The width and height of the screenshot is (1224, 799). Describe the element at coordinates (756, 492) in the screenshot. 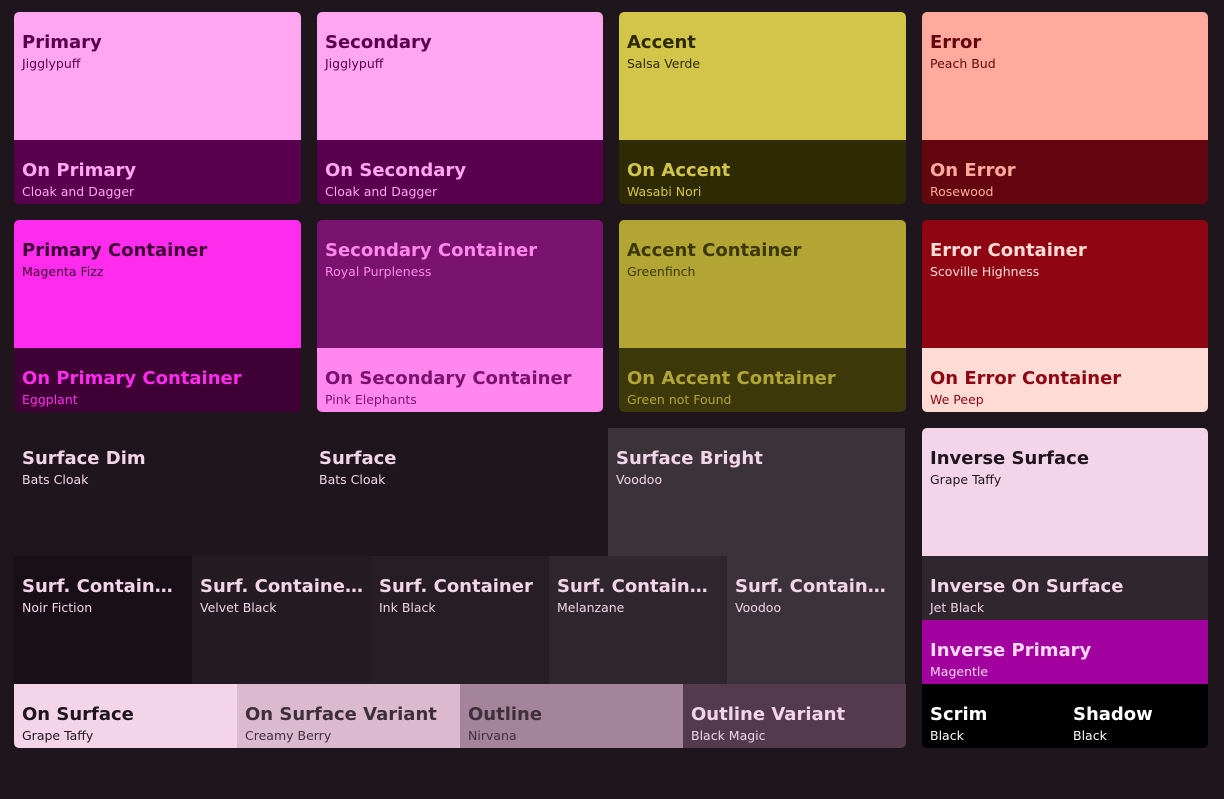

I see `surface-bright-swatch: Surface Bright Voodoo` at that location.